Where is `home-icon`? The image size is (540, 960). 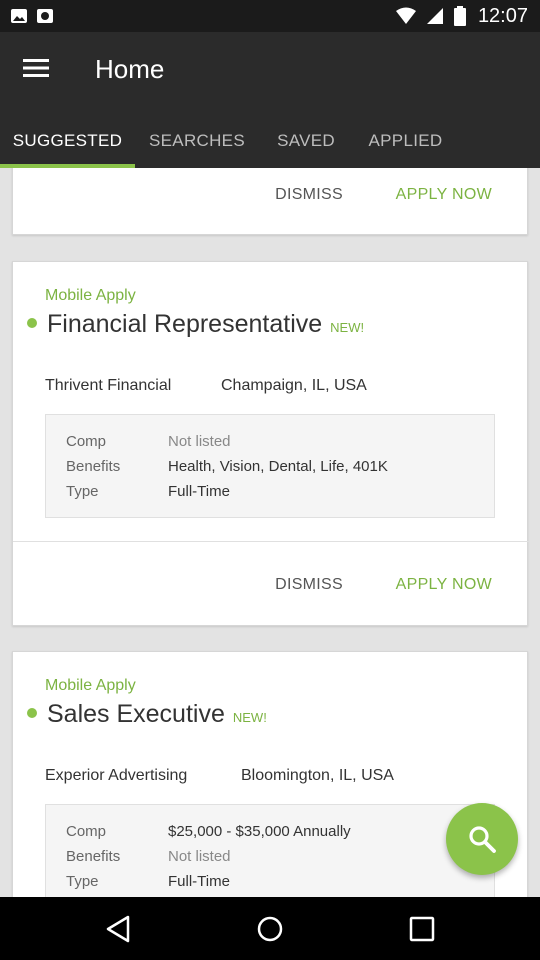 home-icon is located at coordinates (270, 928).